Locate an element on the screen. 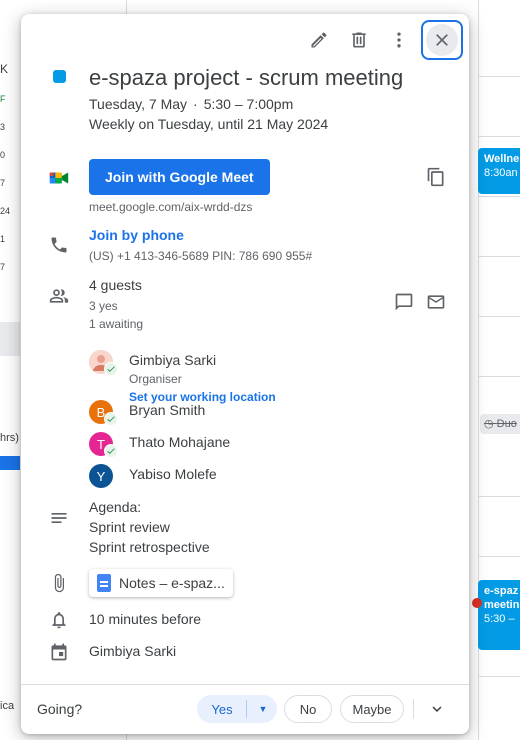 This screenshot has width=520, height=740. check-circle-icon: ◷ is located at coordinates (489, 424).